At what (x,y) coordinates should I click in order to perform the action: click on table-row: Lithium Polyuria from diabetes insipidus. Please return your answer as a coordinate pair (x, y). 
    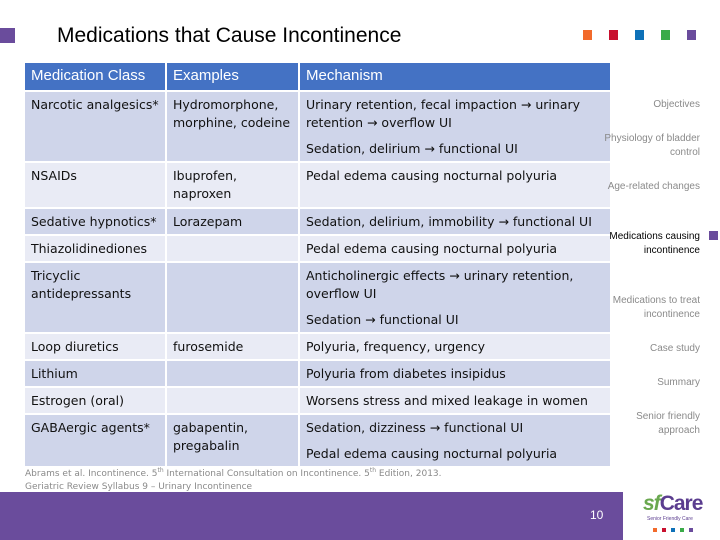
    Looking at the image, I should click on (317, 373).